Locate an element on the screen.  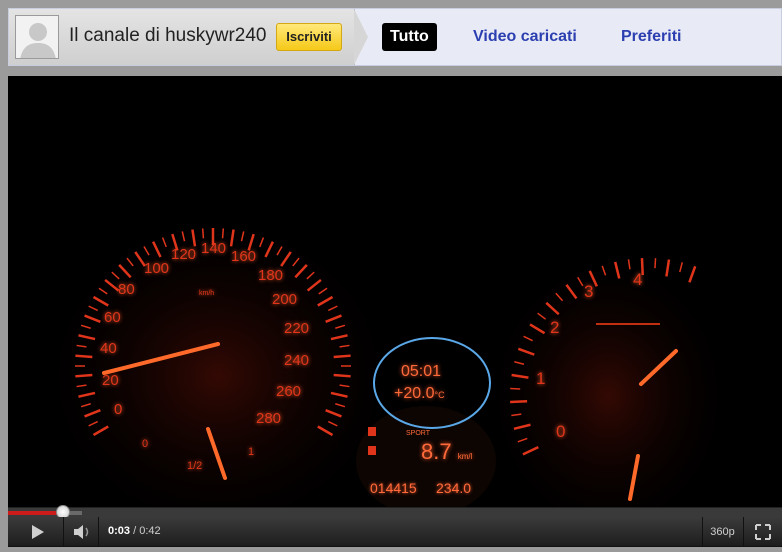
odometer-readout: 014415 is located at coordinates (393, 488).